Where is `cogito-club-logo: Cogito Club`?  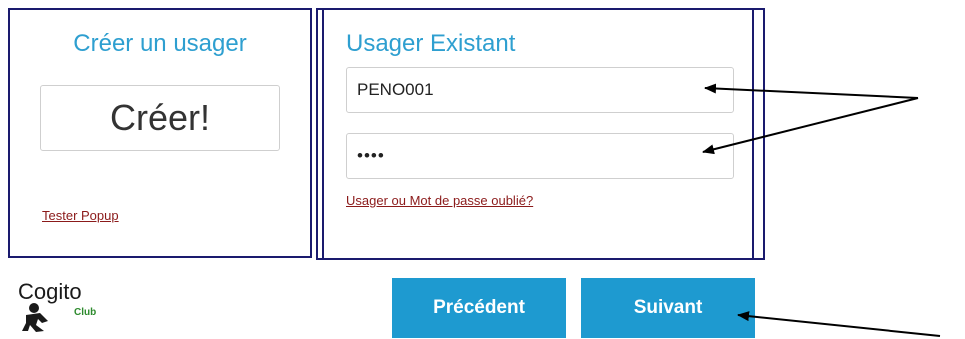
cogito-club-logo: Cogito Club is located at coordinates (73, 306).